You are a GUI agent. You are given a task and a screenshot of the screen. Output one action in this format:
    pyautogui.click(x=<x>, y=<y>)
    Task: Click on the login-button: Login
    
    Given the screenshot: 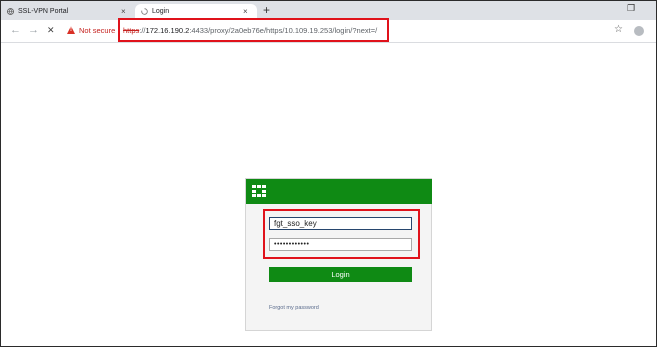 What is the action you would take?
    pyautogui.click(x=340, y=274)
    